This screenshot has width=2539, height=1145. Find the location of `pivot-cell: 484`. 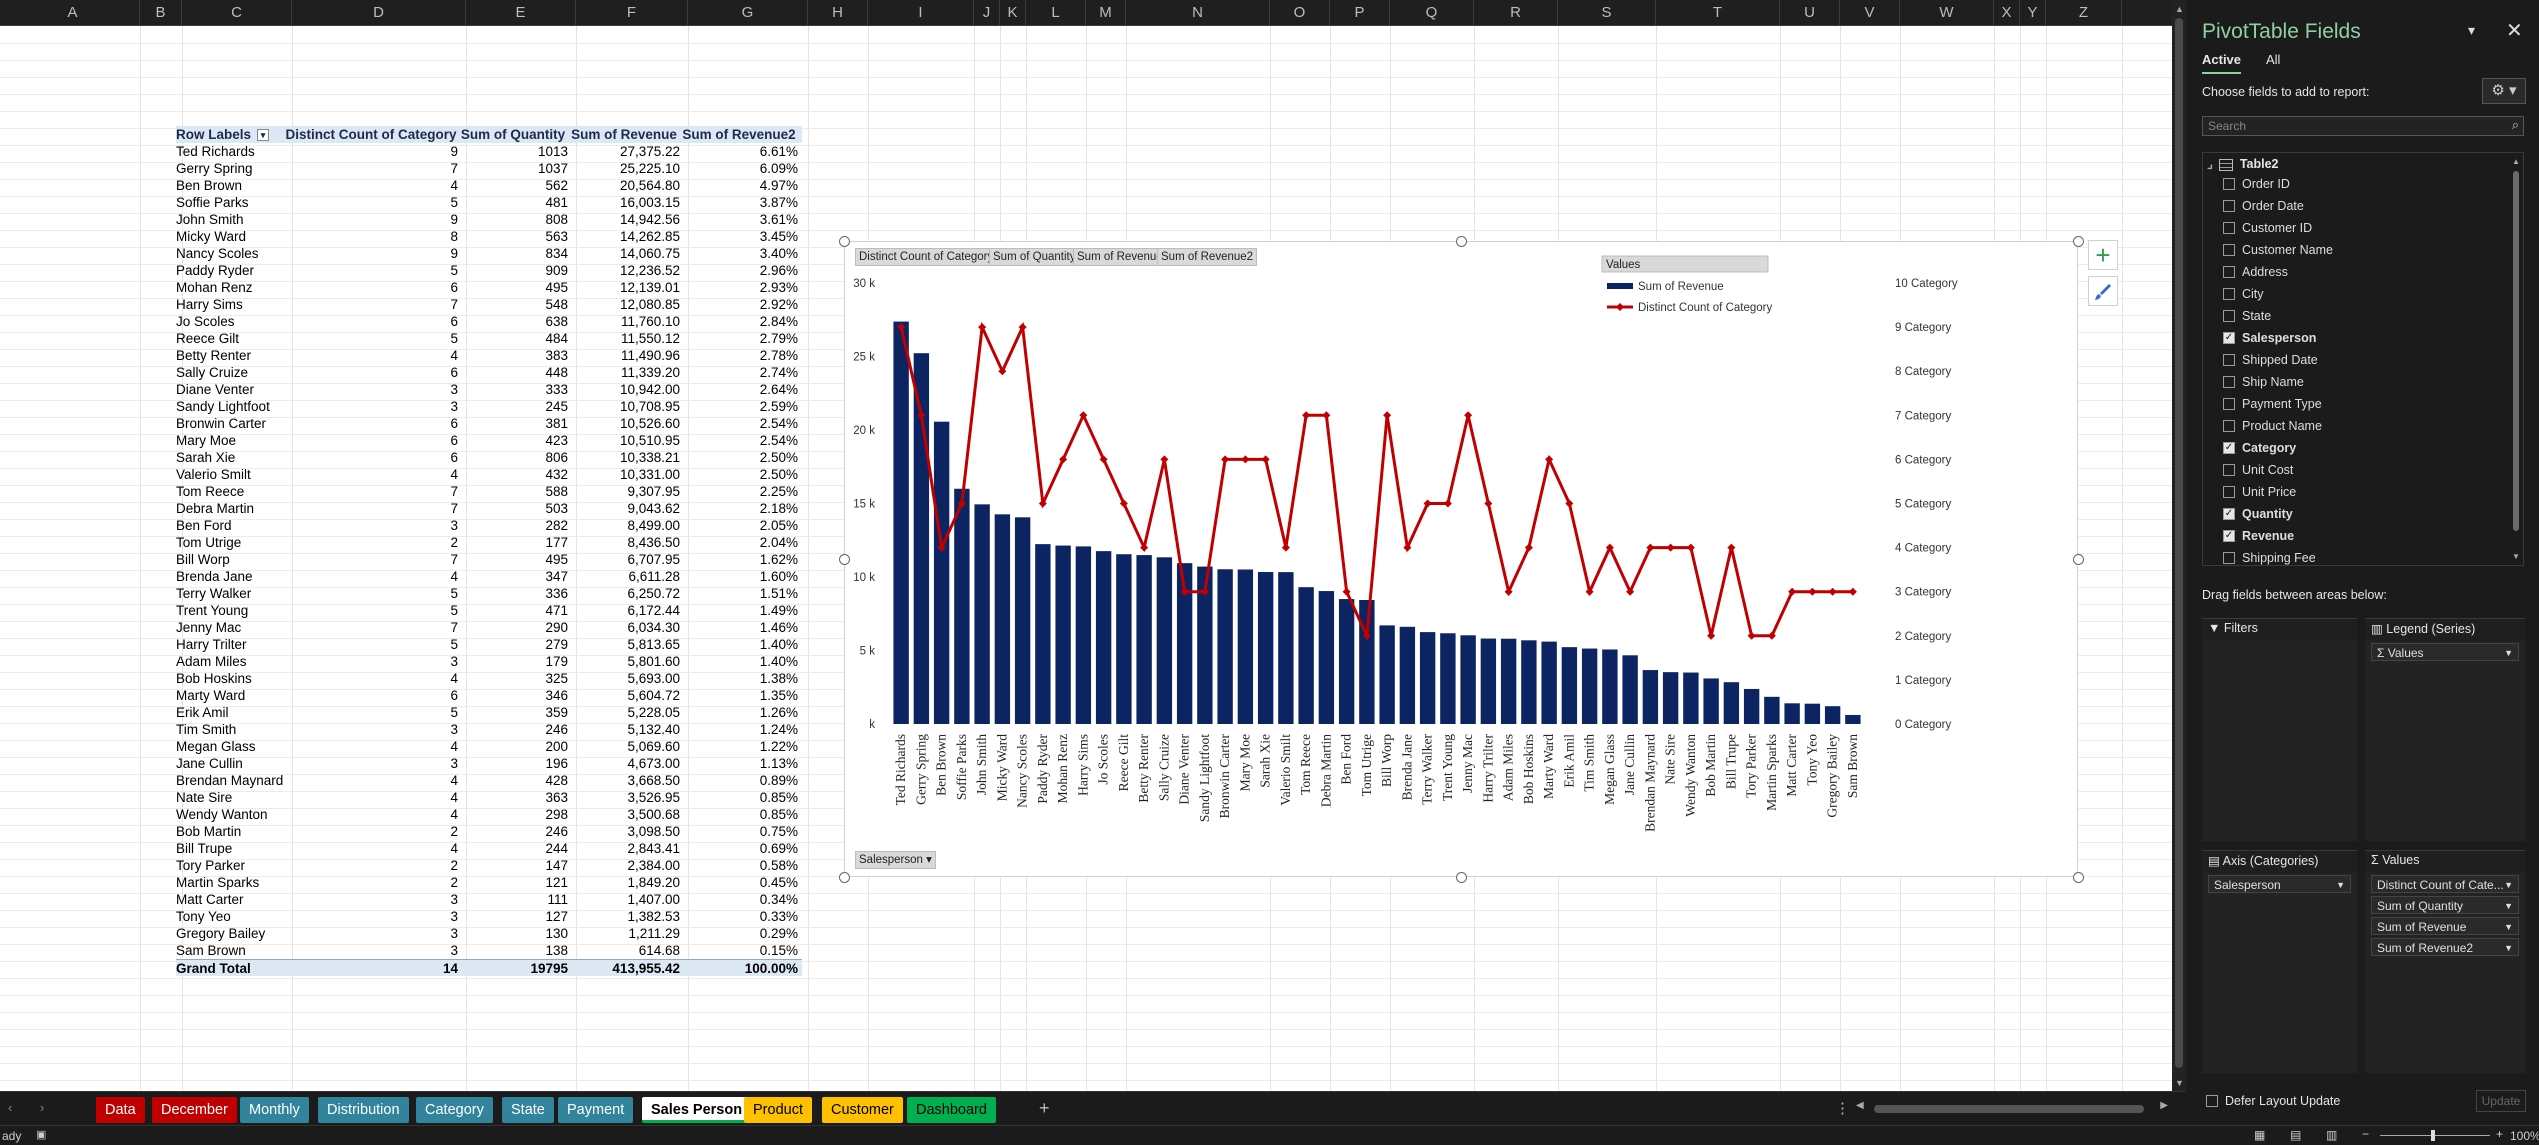

pivot-cell: 484 is located at coordinates (513, 338).